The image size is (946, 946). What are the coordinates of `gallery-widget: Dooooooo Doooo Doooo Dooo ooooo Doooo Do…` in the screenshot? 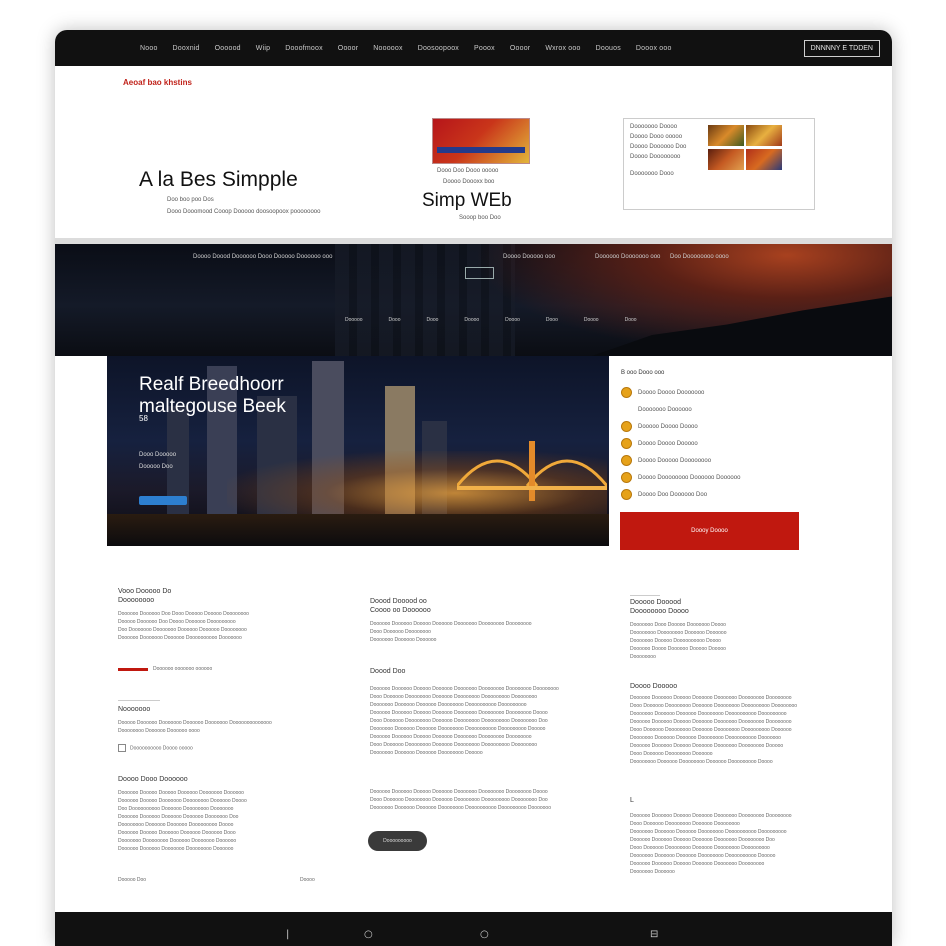 It's located at (719, 164).